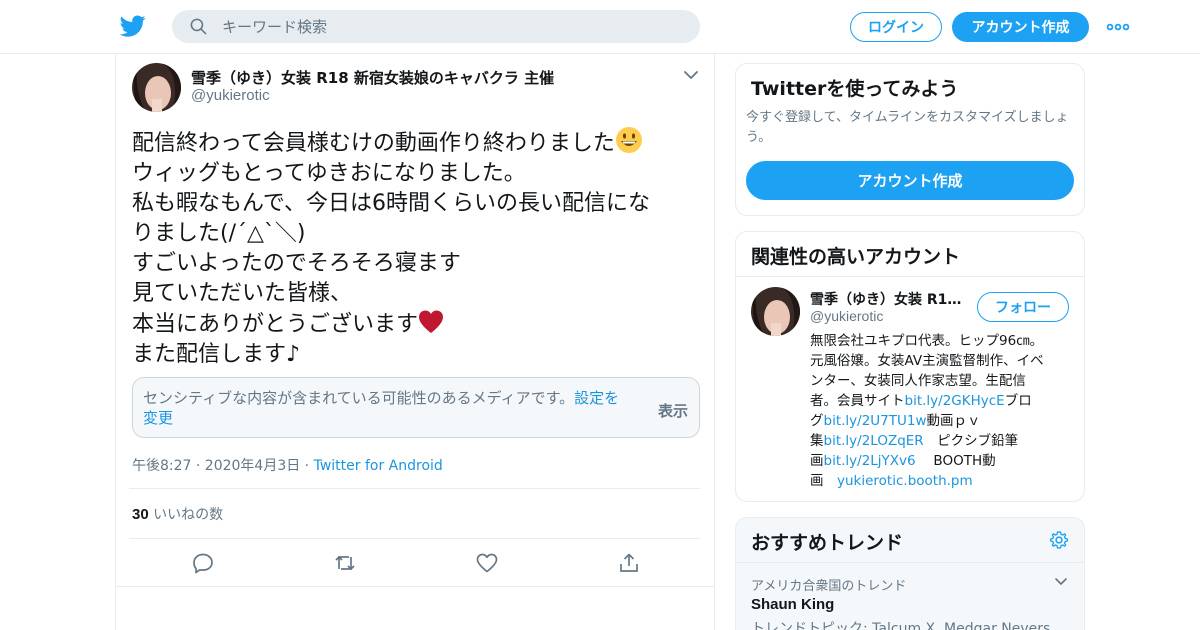 Image resolution: width=1200 pixels, height=630 pixels. I want to click on related-account-name: 雪季（ゆき）女装 R18 新宿女装娘のキャバクラ 主催, so click(887, 299).